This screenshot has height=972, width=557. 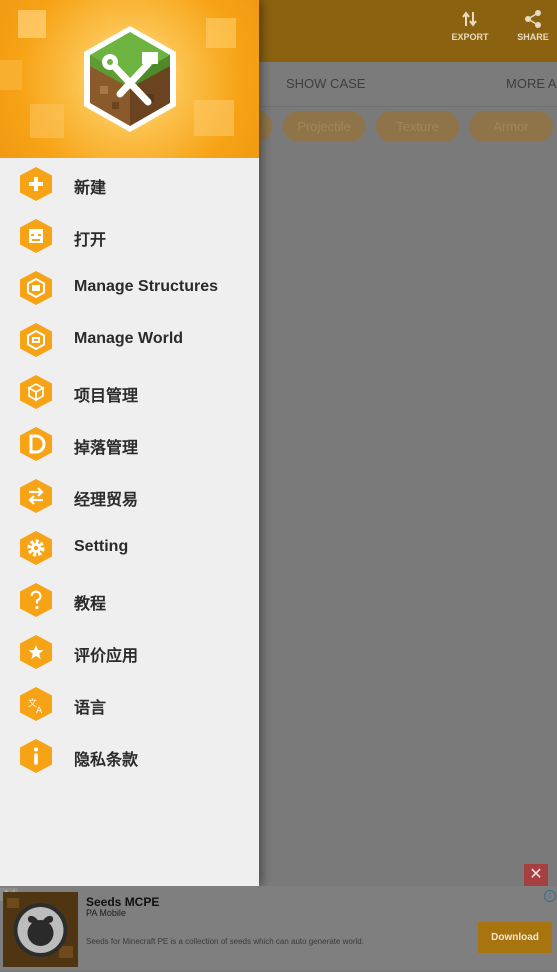 I want to click on share-label: SHARE, so click(x=533, y=37).